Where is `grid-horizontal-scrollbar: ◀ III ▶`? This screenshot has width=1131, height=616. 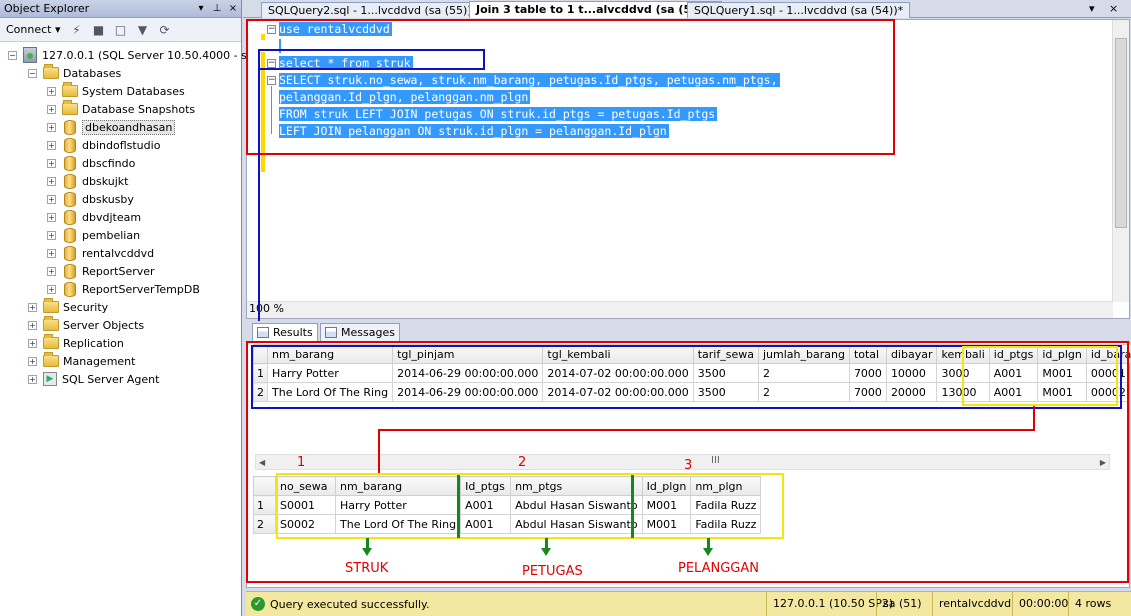
grid-horizontal-scrollbar: ◀ III ▶ is located at coordinates (682, 462).